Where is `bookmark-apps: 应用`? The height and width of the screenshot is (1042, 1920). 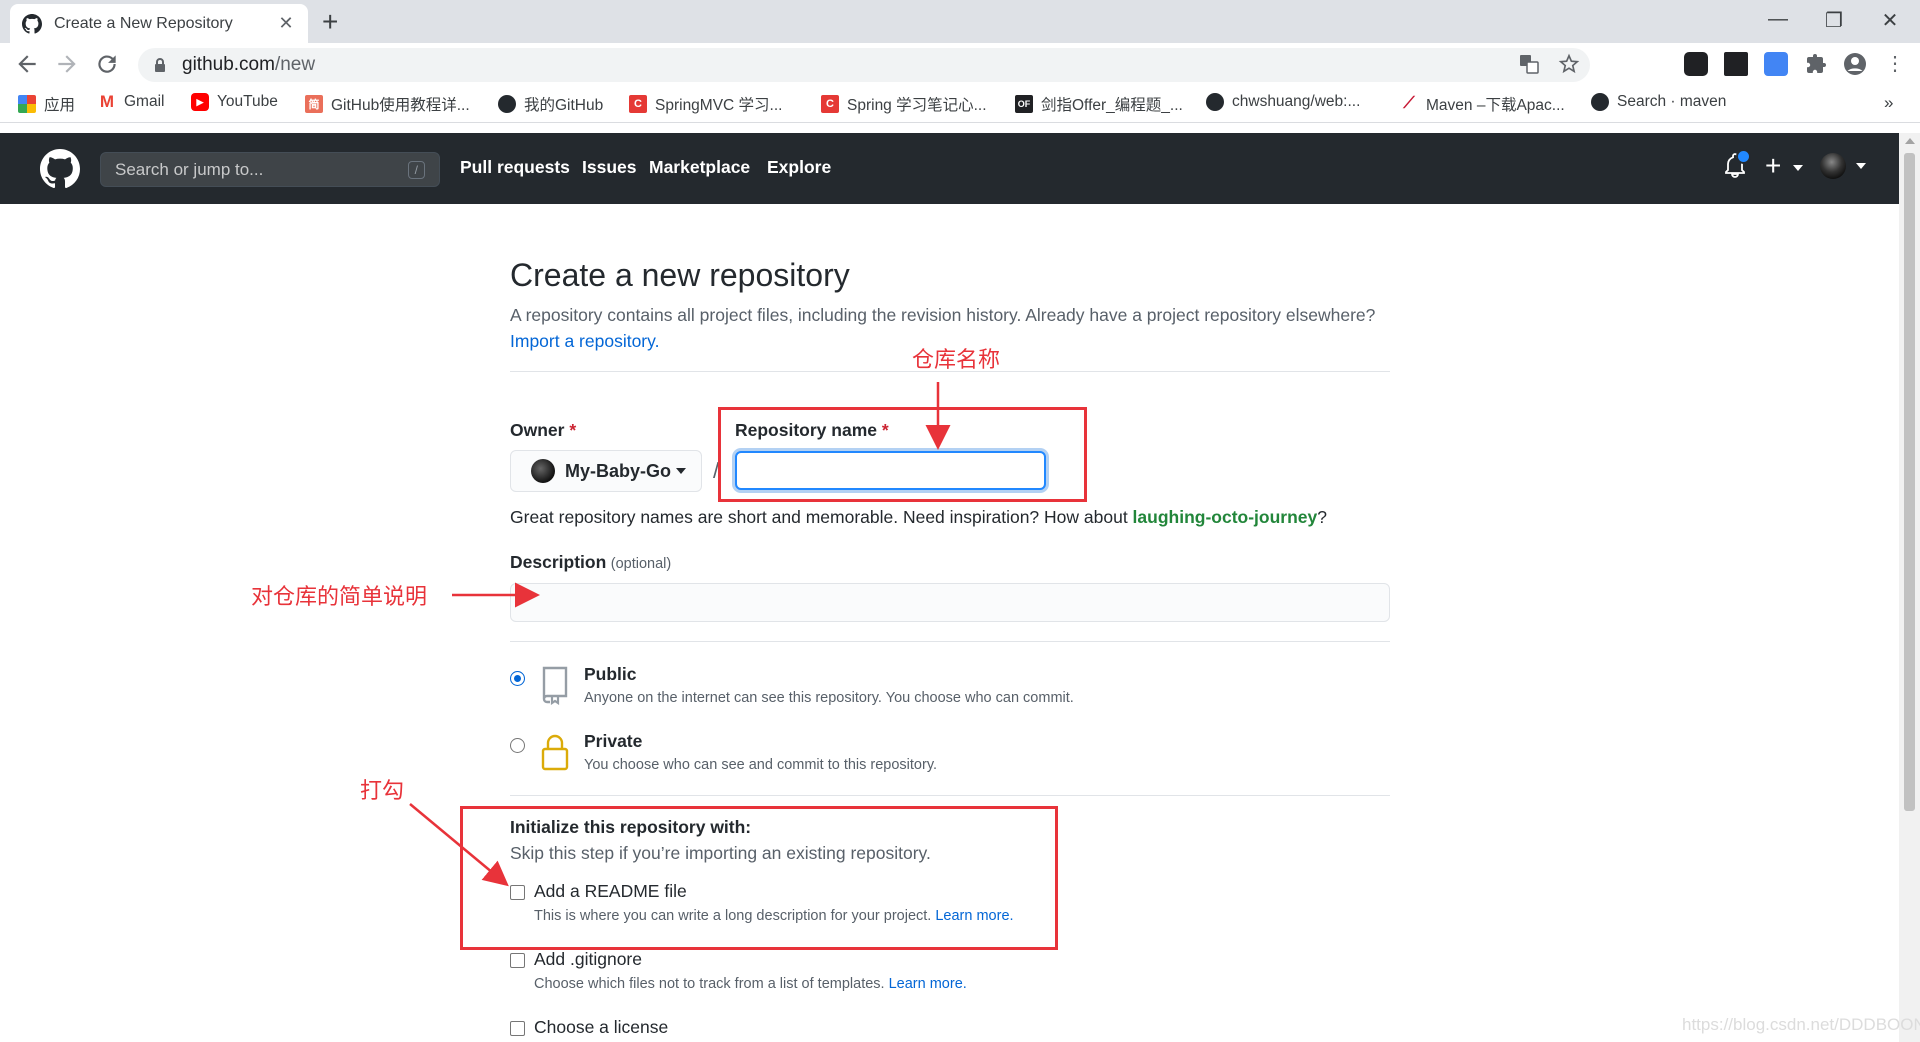
bookmark-apps: 应用 is located at coordinates (46, 104).